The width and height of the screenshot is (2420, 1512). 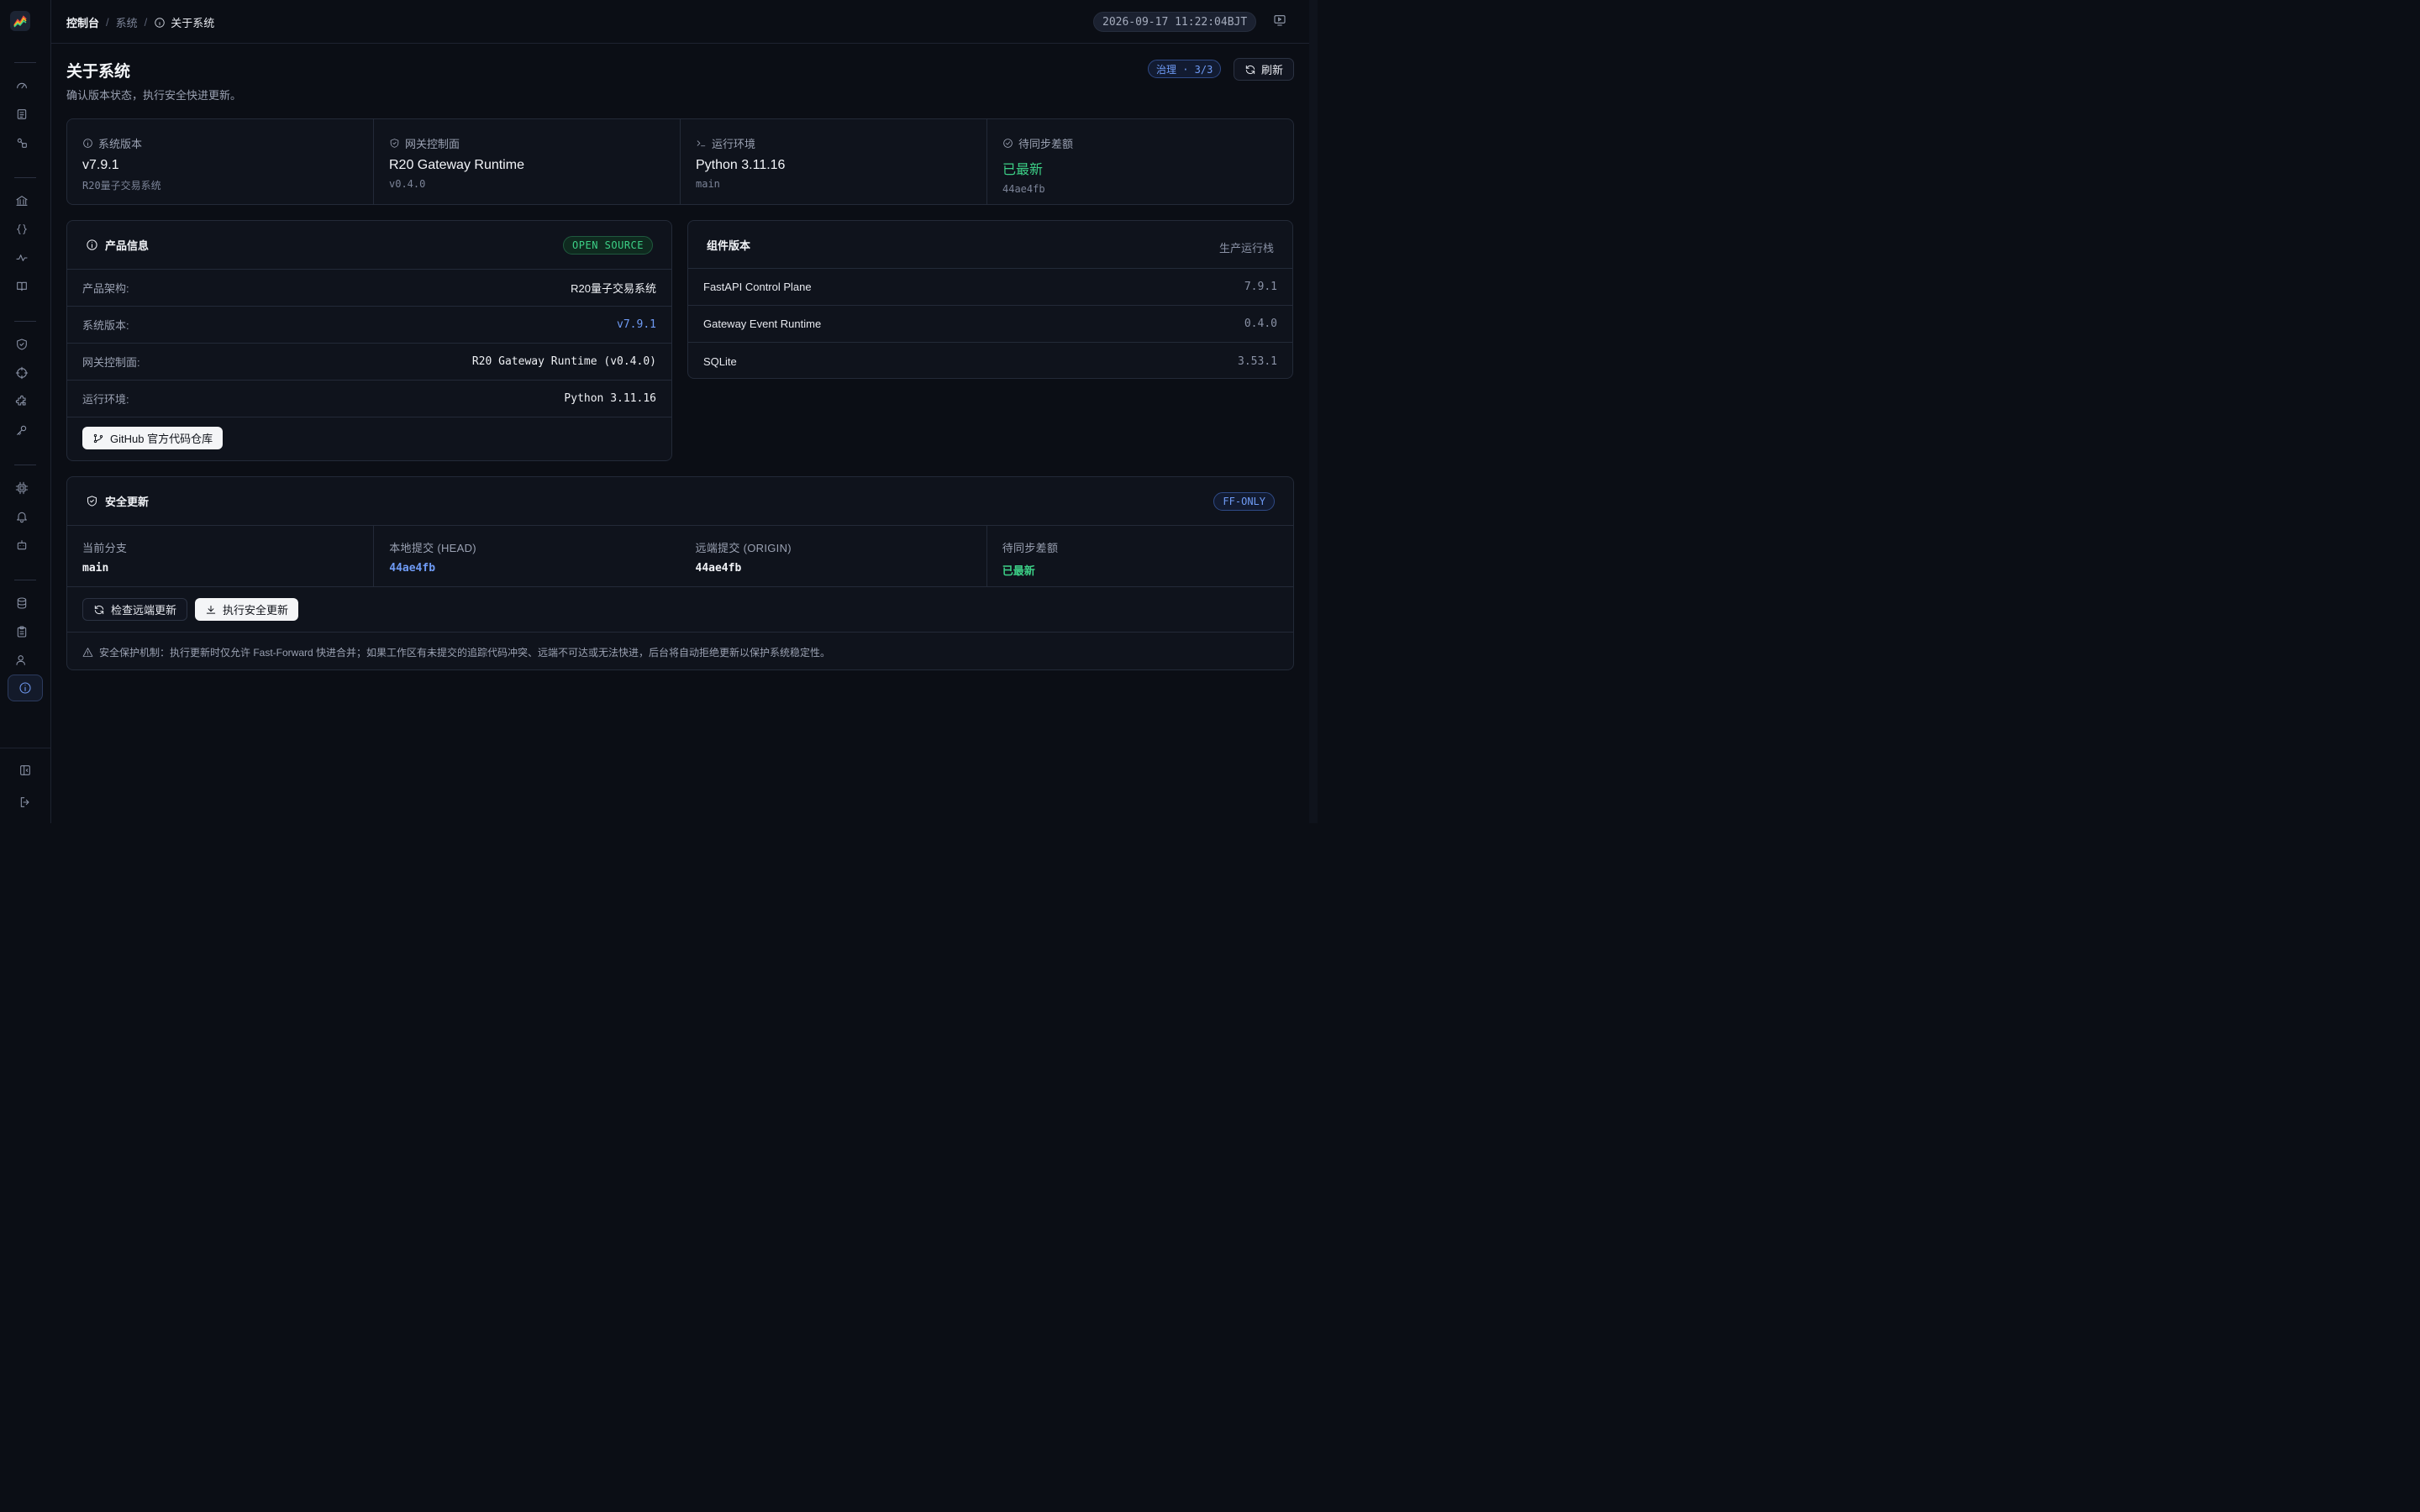 What do you see at coordinates (757, 287) in the screenshot?
I see `component-name: FastAPI Control Plane` at bounding box center [757, 287].